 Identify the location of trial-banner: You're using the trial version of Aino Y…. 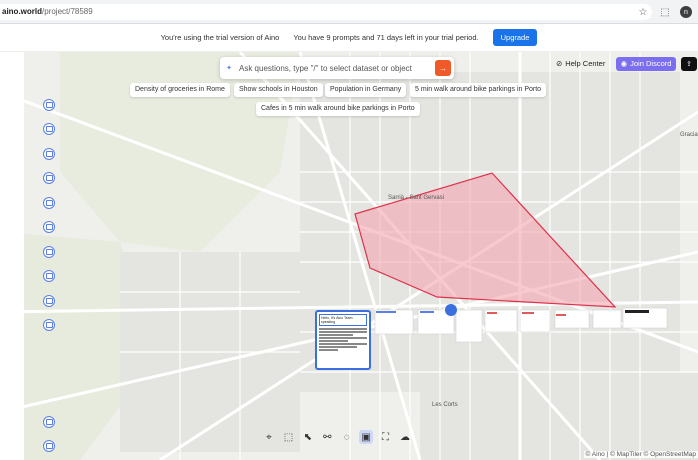
(349, 38).